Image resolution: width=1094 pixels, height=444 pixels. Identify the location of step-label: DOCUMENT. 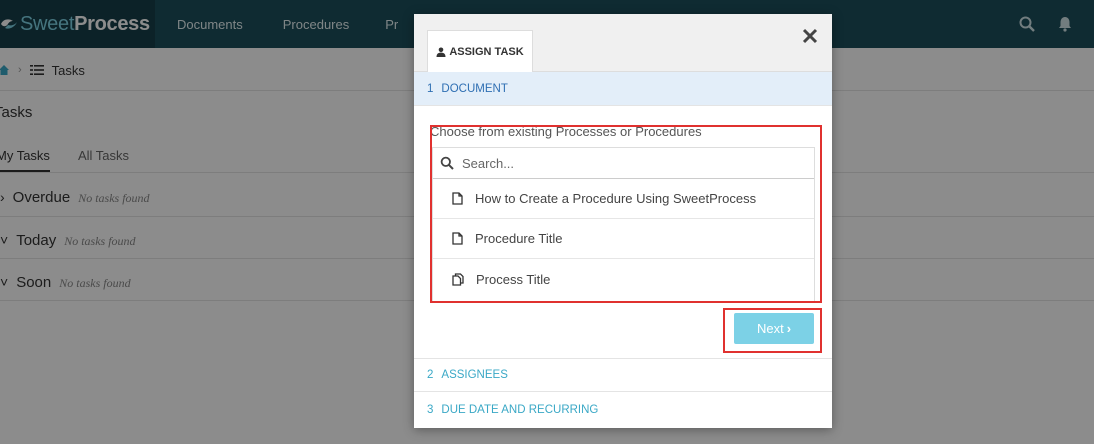
(474, 88).